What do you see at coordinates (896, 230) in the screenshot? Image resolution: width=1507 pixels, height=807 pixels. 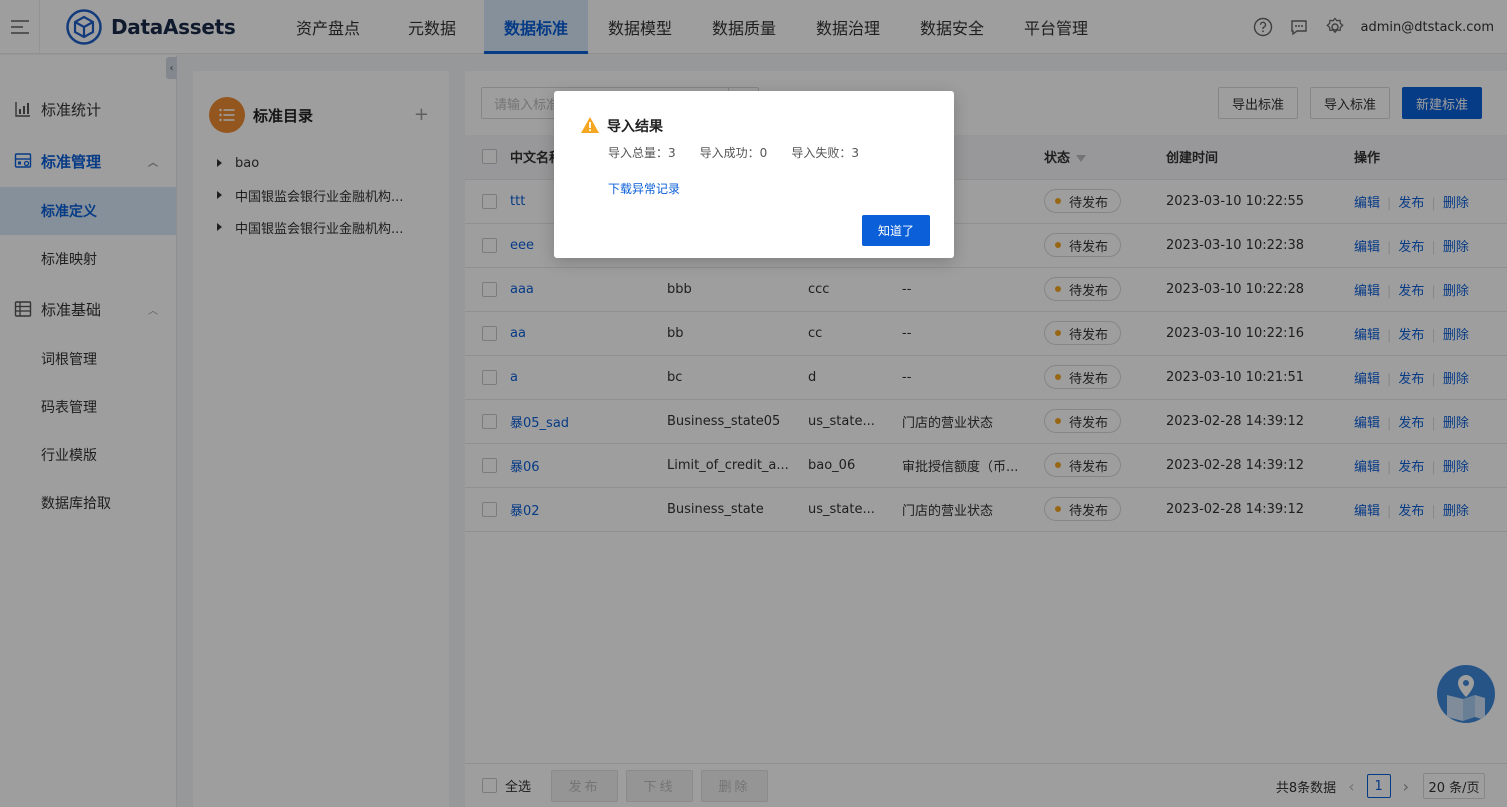 I see `acknowledge-button: 知道了` at bounding box center [896, 230].